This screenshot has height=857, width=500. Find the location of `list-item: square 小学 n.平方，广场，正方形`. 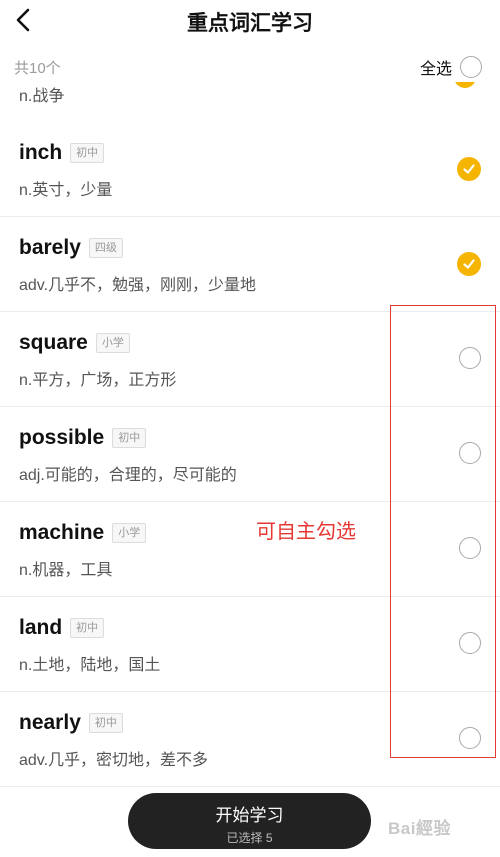

list-item: square 小学 n.平方，广场，正方形 is located at coordinates (250, 359).